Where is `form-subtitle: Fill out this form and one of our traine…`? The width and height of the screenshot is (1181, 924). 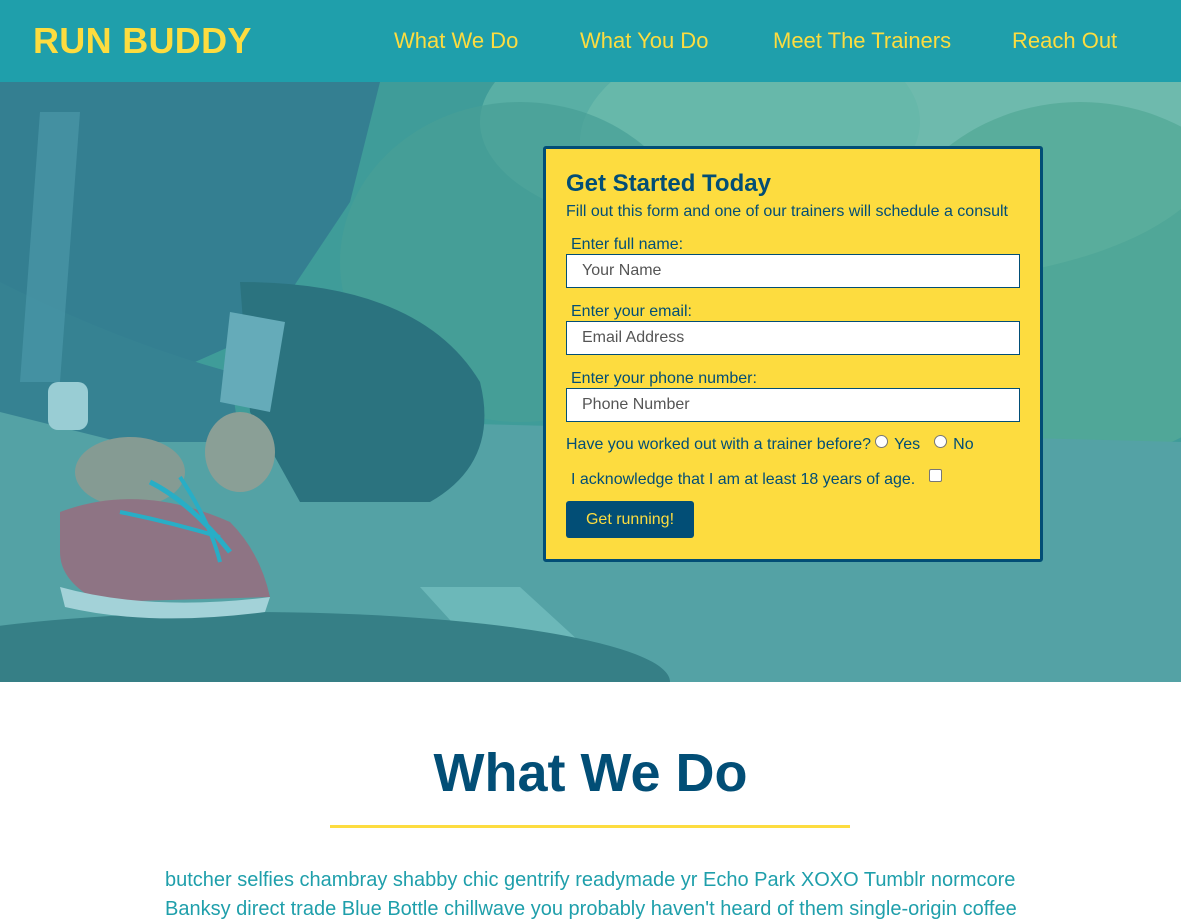 form-subtitle: Fill out this form and one of our traine… is located at coordinates (787, 211).